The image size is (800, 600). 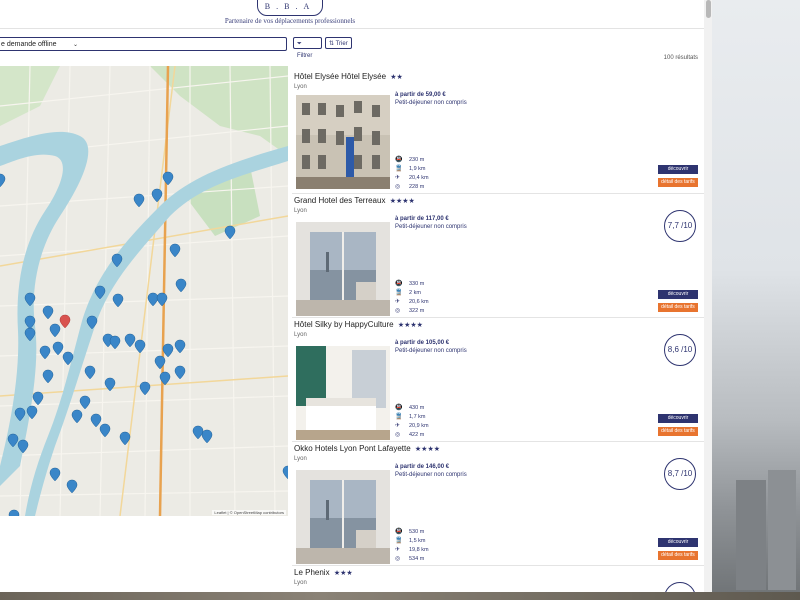 I want to click on chevron-down-icon: ⌄, so click(x=76, y=45).